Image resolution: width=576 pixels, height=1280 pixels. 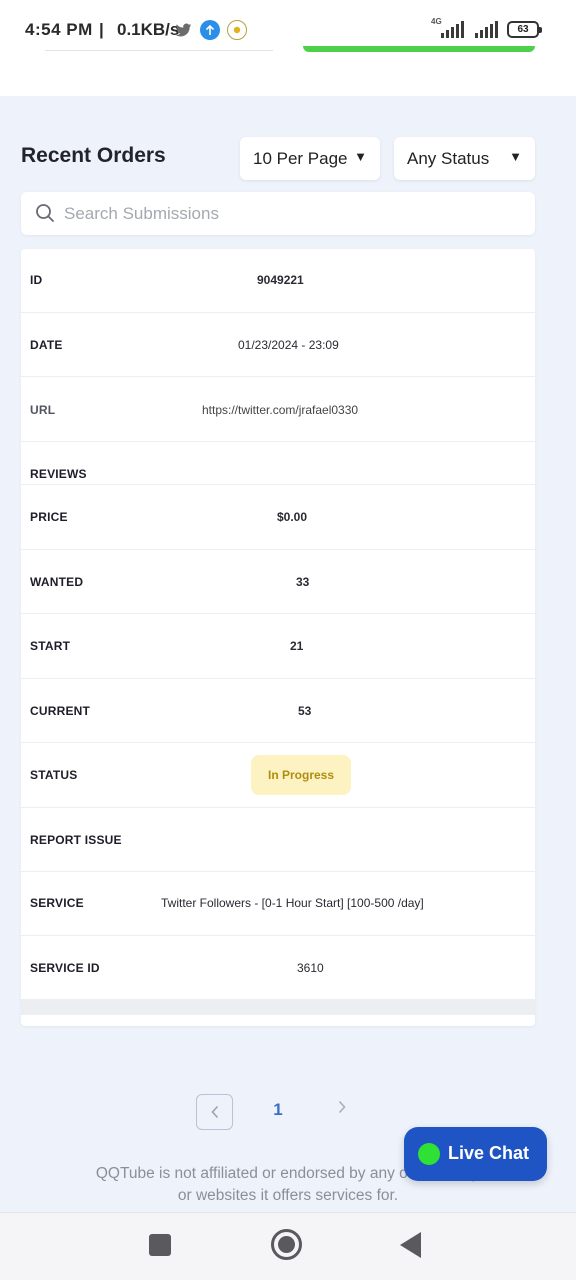 I want to click on table-row-current: CURRENT 53, so click(x=278, y=711).